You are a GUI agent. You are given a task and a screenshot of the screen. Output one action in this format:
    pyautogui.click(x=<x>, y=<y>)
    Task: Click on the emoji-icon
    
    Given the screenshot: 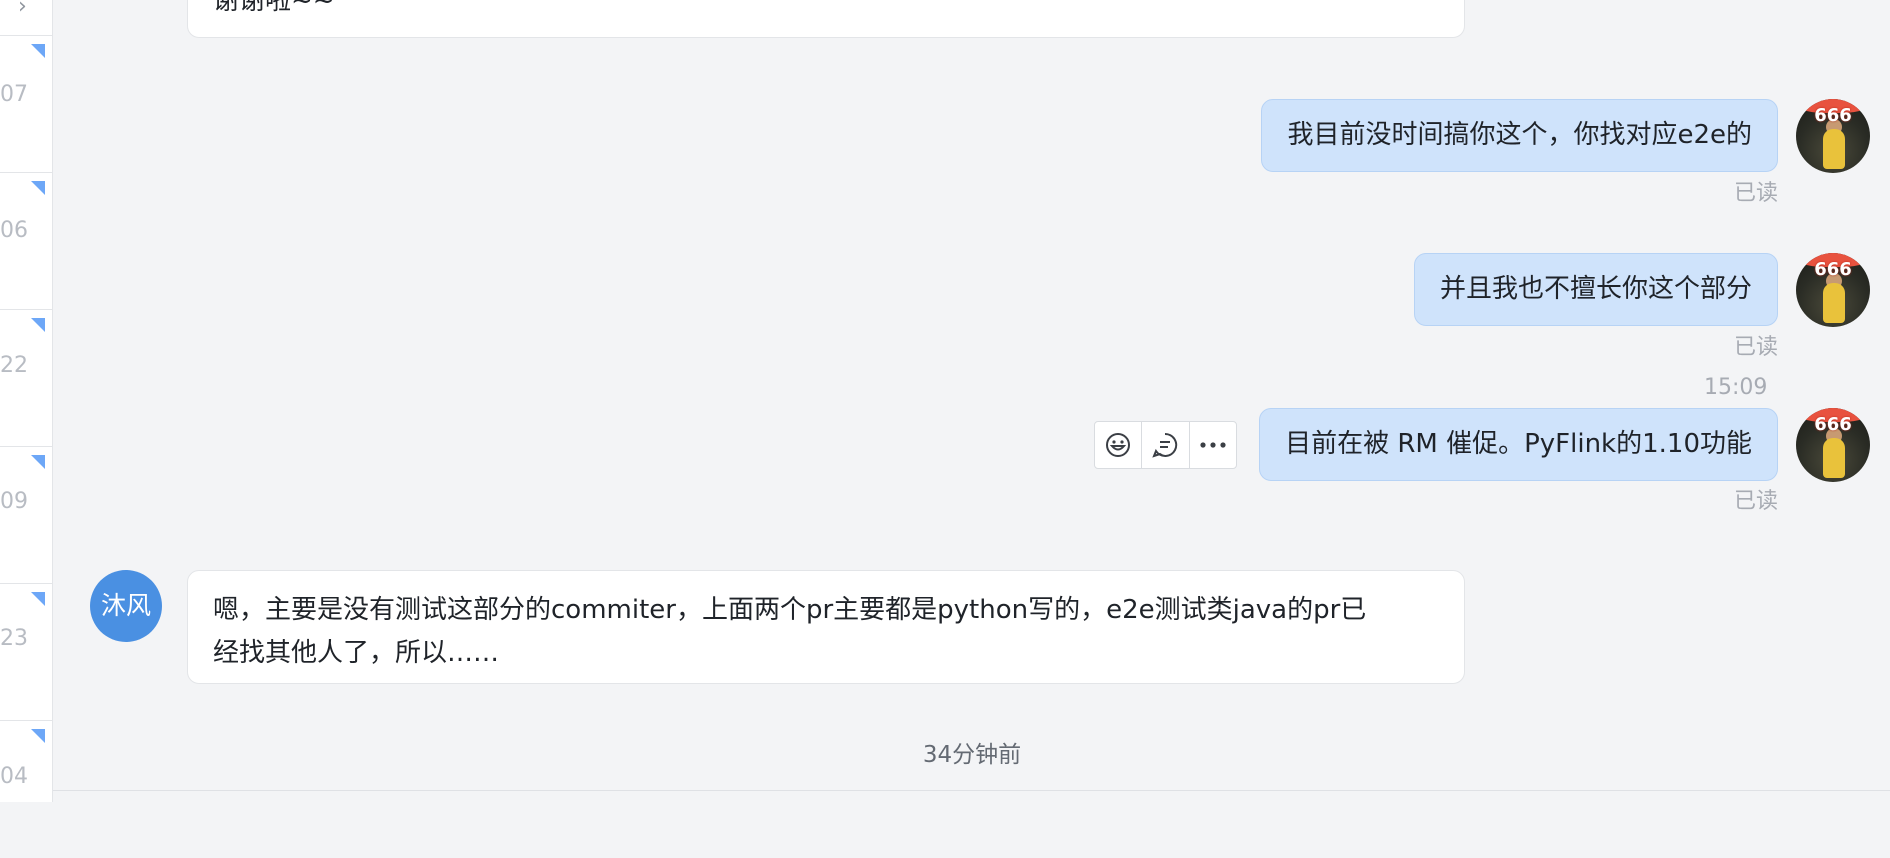 What is the action you would take?
    pyautogui.click(x=1118, y=445)
    